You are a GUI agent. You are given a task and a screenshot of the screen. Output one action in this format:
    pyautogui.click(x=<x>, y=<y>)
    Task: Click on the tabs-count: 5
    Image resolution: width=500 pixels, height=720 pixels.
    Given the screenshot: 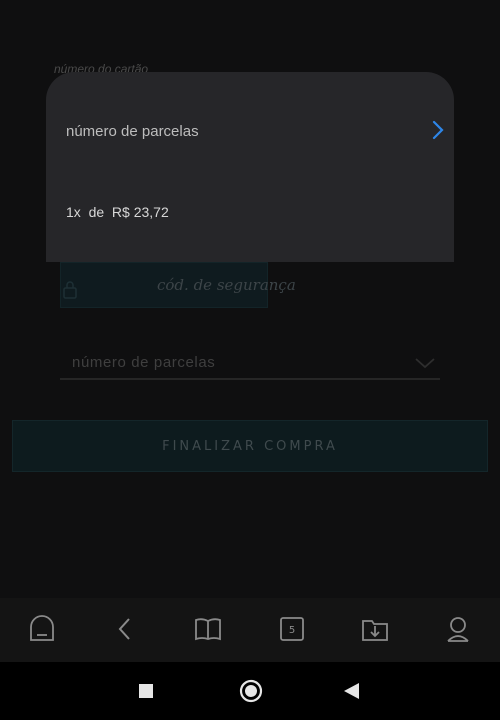 What is the action you would take?
    pyautogui.click(x=292, y=630)
    